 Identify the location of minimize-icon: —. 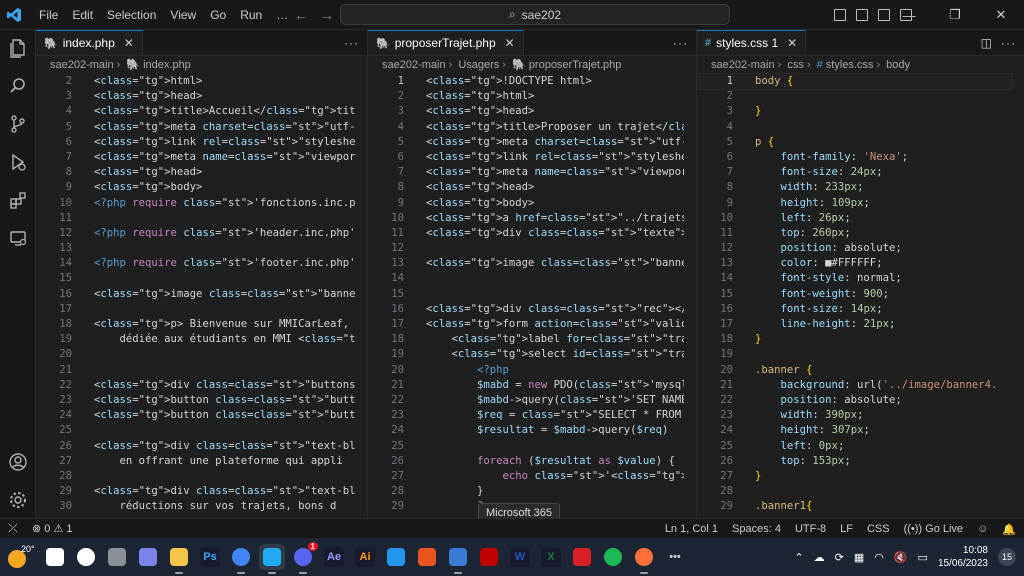
(909, 15).